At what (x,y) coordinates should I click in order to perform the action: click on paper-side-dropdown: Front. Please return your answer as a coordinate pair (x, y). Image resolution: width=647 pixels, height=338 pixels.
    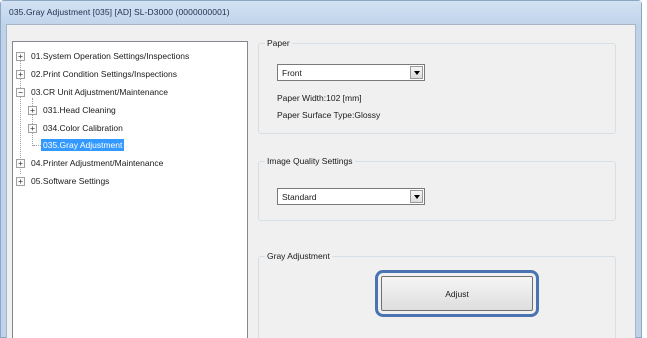
    Looking at the image, I should click on (351, 72).